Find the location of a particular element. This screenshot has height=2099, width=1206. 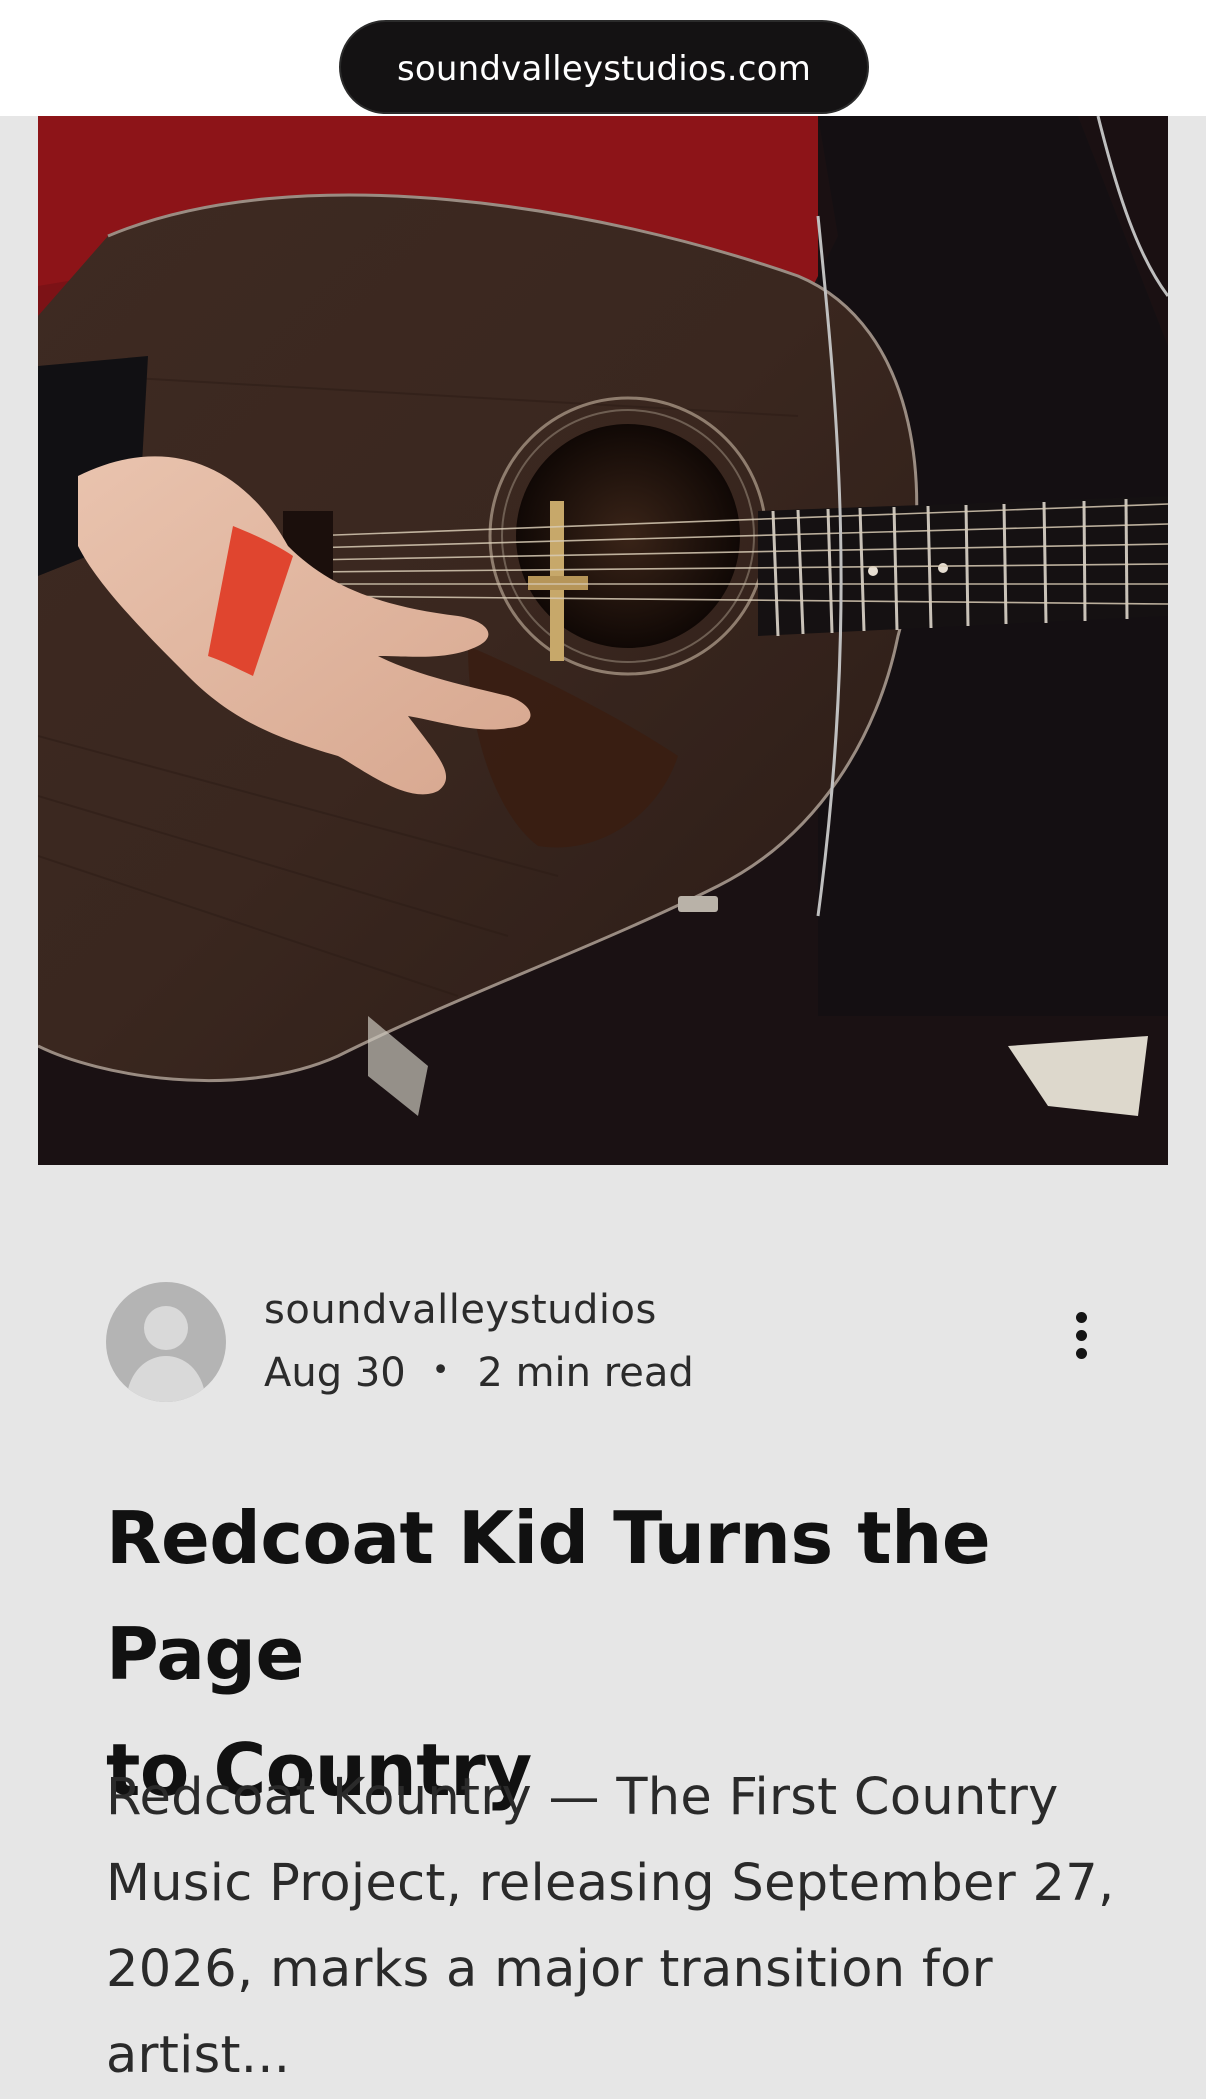

post-title-line-1: Redcoat Kid Turns the Page is located at coordinates (548, 1596).